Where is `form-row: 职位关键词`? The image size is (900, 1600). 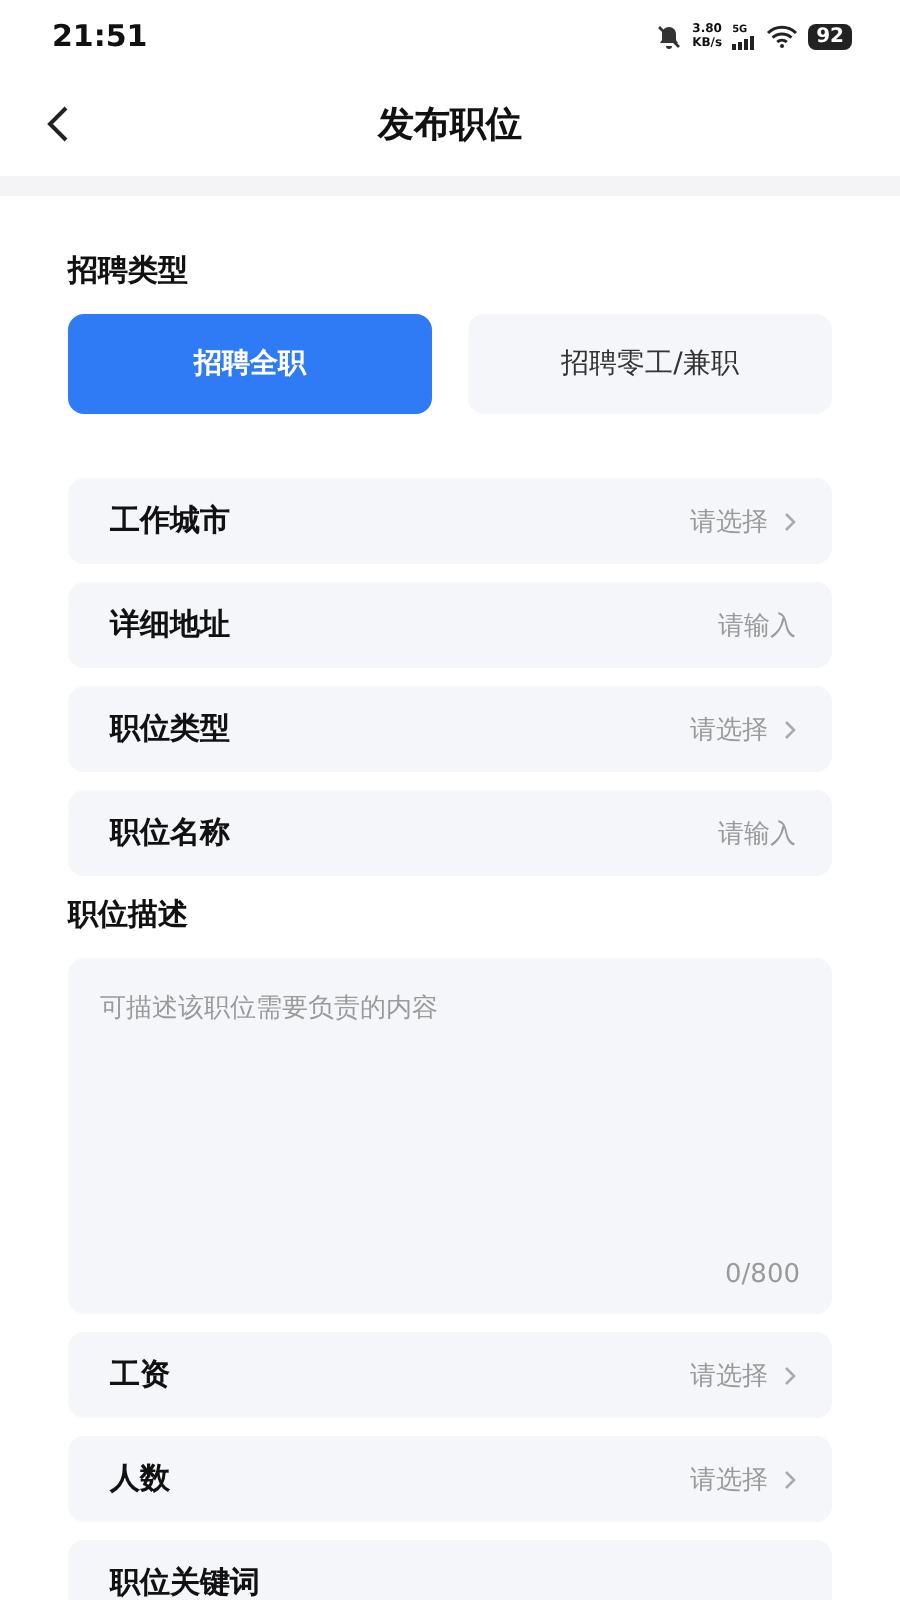 form-row: 职位关键词 is located at coordinates (450, 1570).